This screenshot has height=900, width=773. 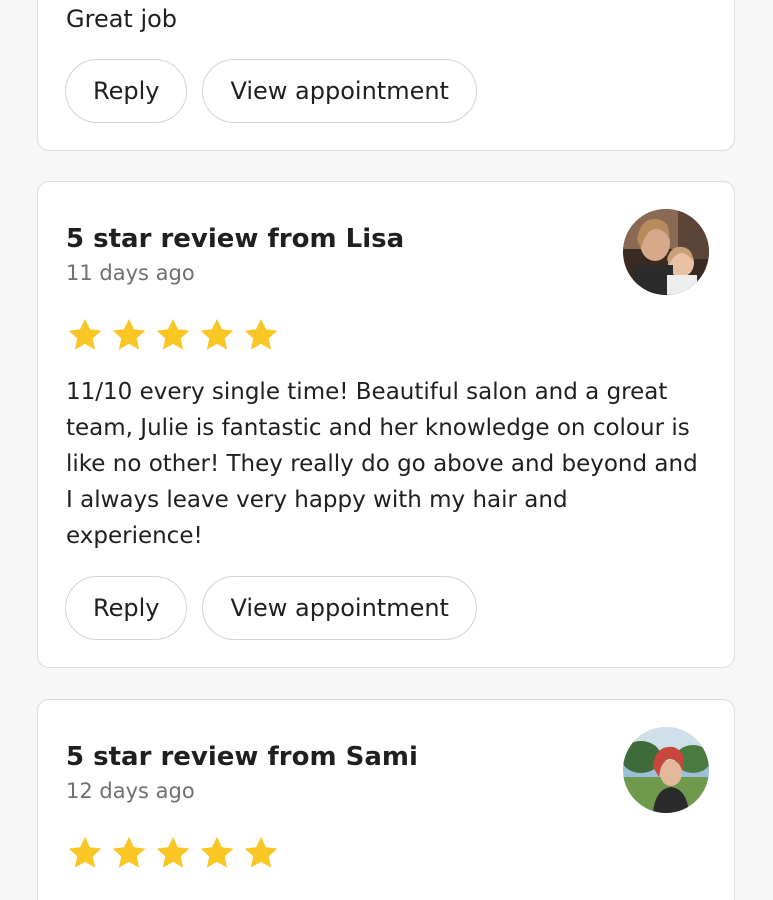 What do you see at coordinates (235, 239) in the screenshot?
I see `review-title: 5 star review from Lisa` at bounding box center [235, 239].